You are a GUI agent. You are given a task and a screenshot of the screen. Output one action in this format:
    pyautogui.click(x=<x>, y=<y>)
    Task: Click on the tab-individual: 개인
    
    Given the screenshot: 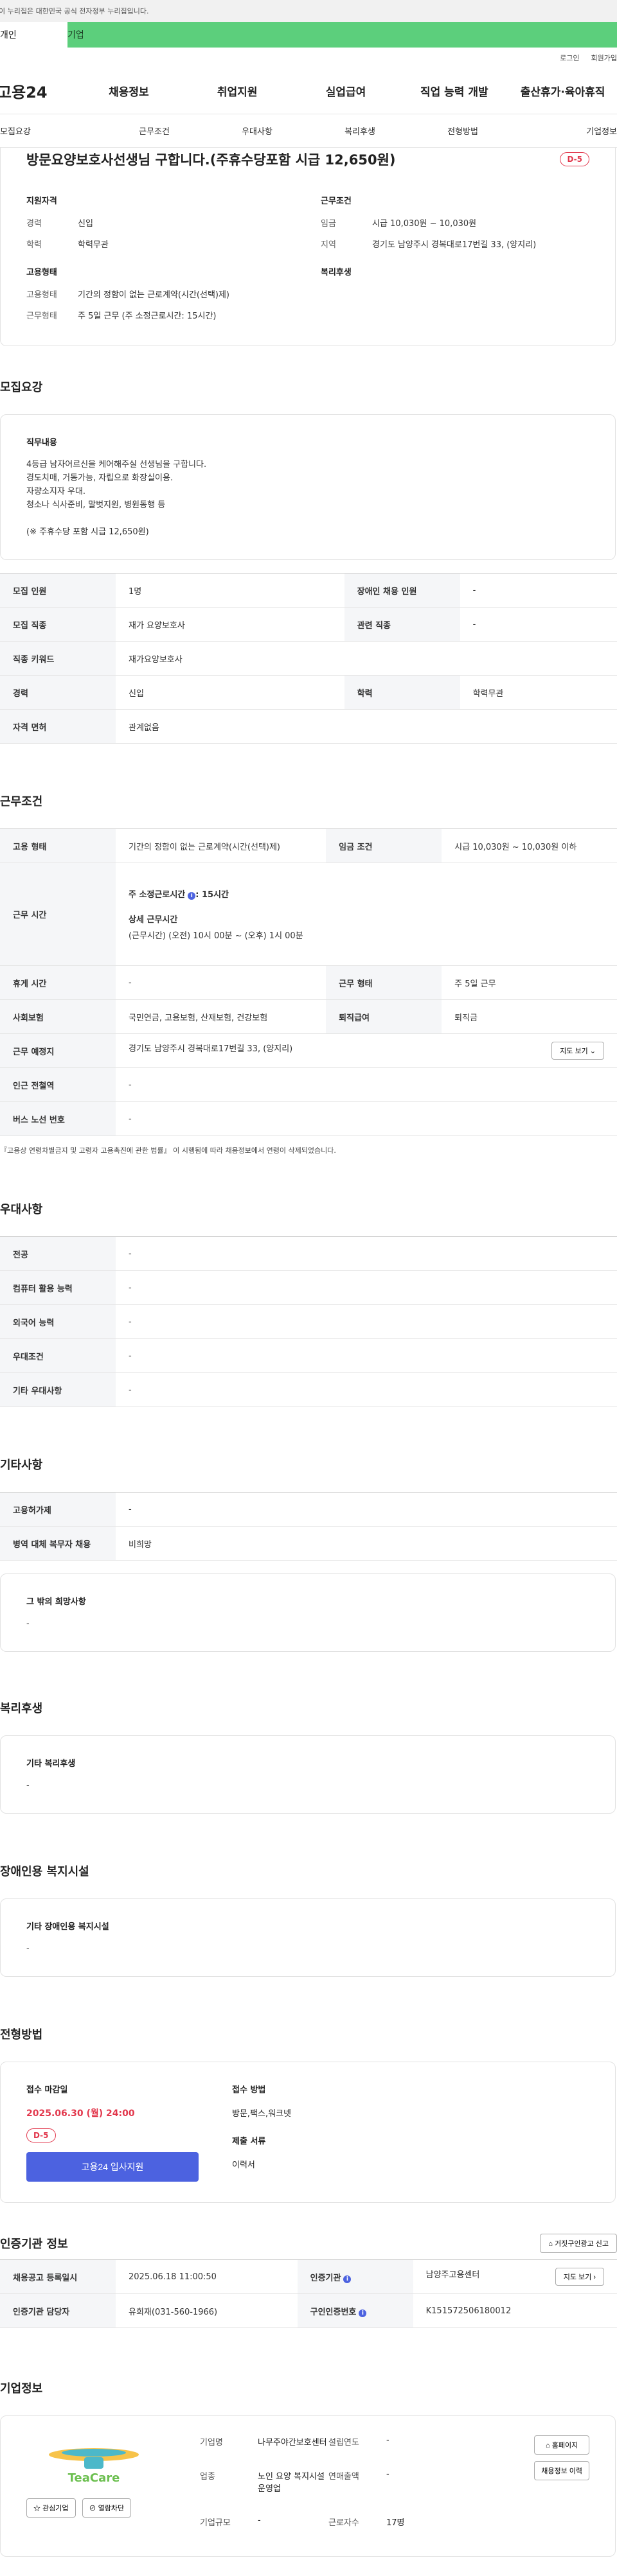 What is the action you would take?
    pyautogui.click(x=33, y=35)
    